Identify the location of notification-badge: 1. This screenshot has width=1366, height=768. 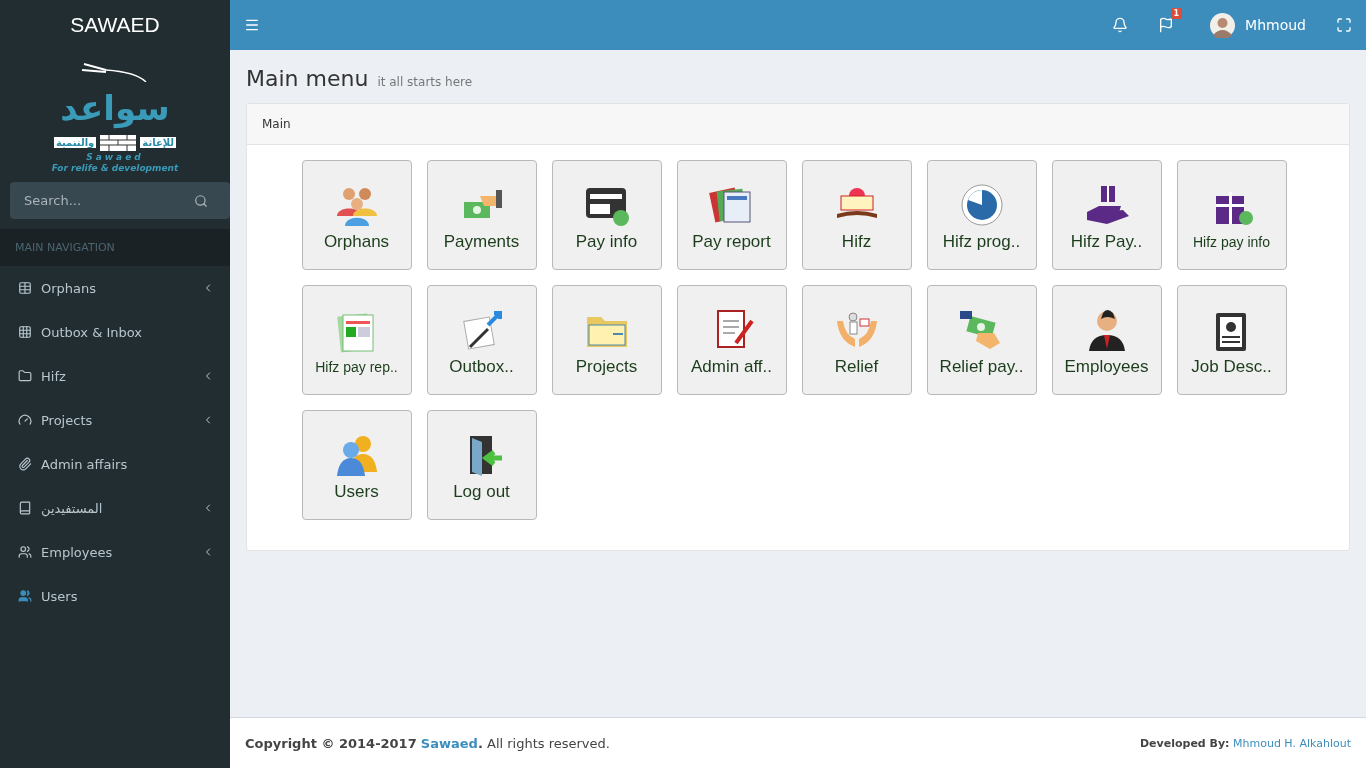
(1176, 13).